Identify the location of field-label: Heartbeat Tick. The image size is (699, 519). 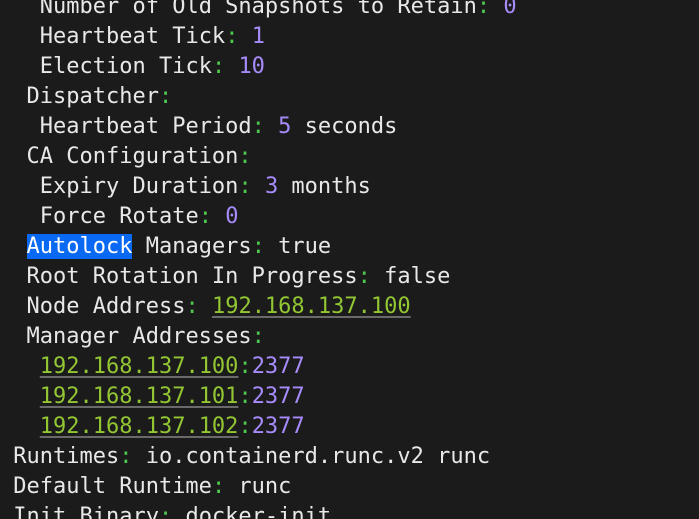
(132, 36).